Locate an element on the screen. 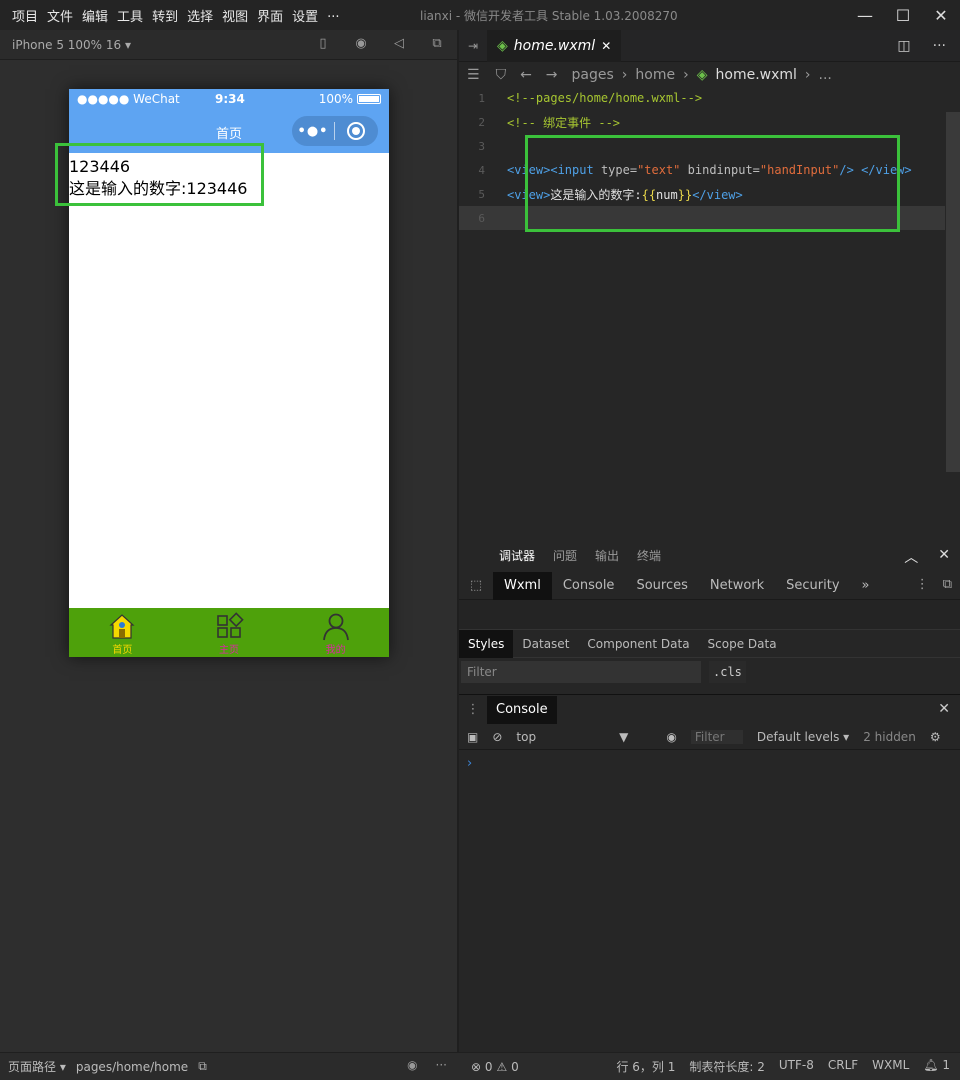 Image resolution: width=960 pixels, height=1080 pixels. page-path-dropdown: 页面路径 ▾ is located at coordinates (37, 1066).